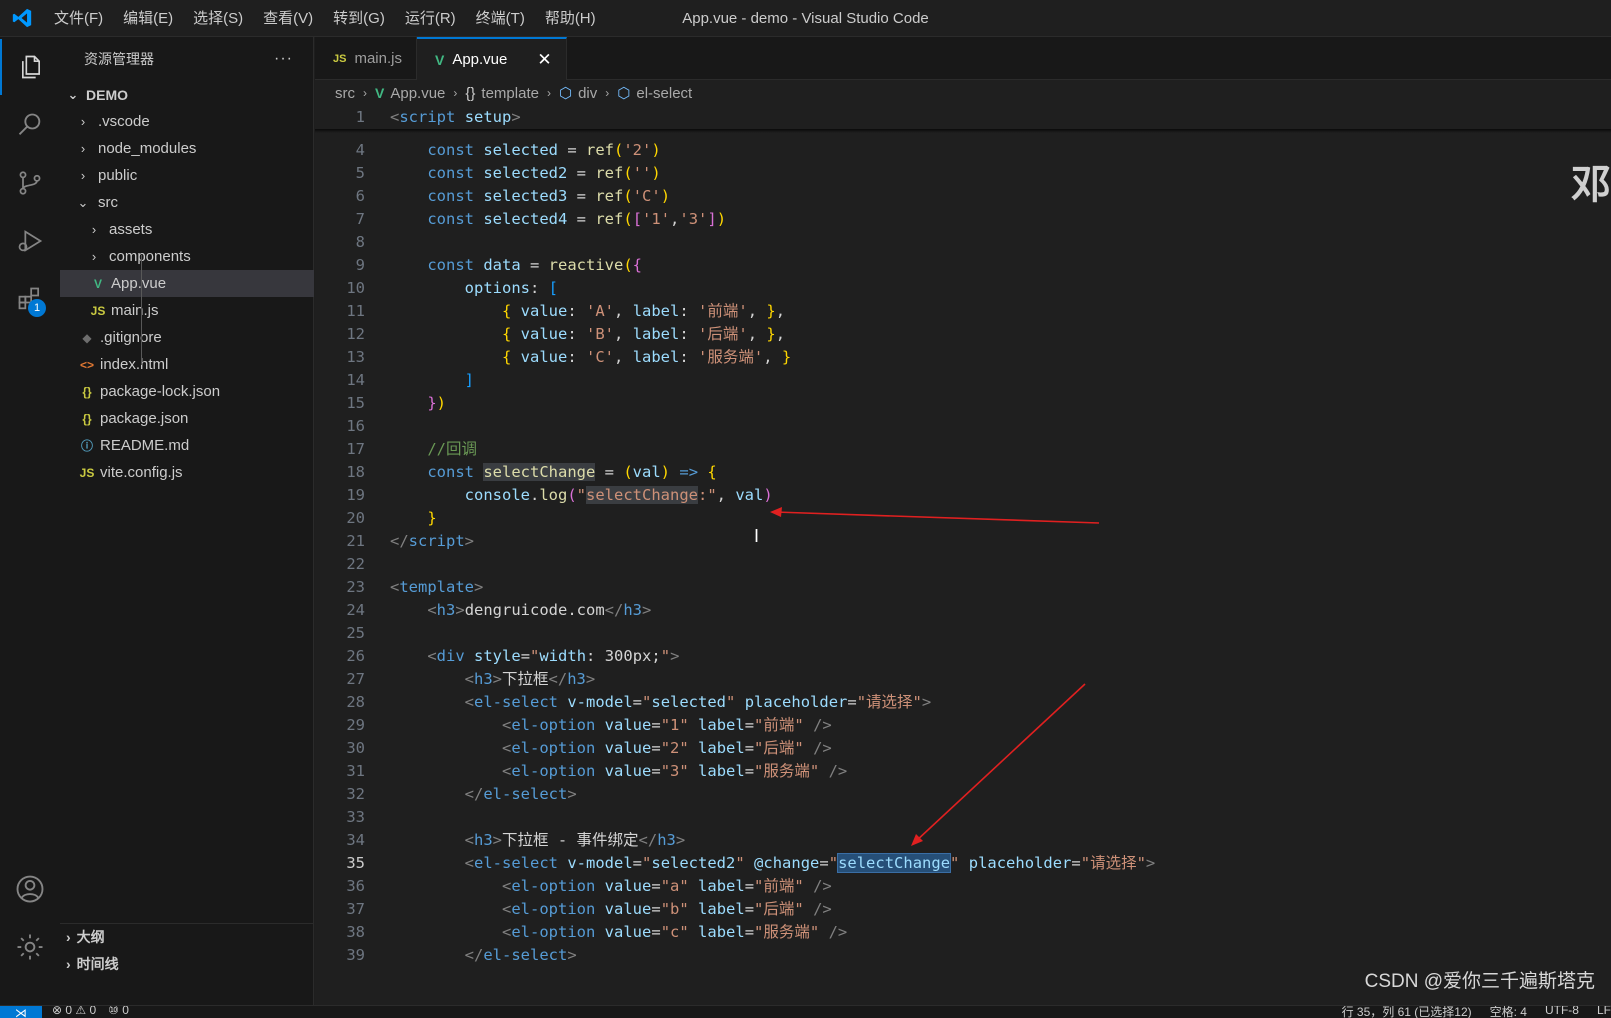 This screenshot has width=1611, height=1018. I want to click on chevron-right-icon: ›, so click(68, 963).